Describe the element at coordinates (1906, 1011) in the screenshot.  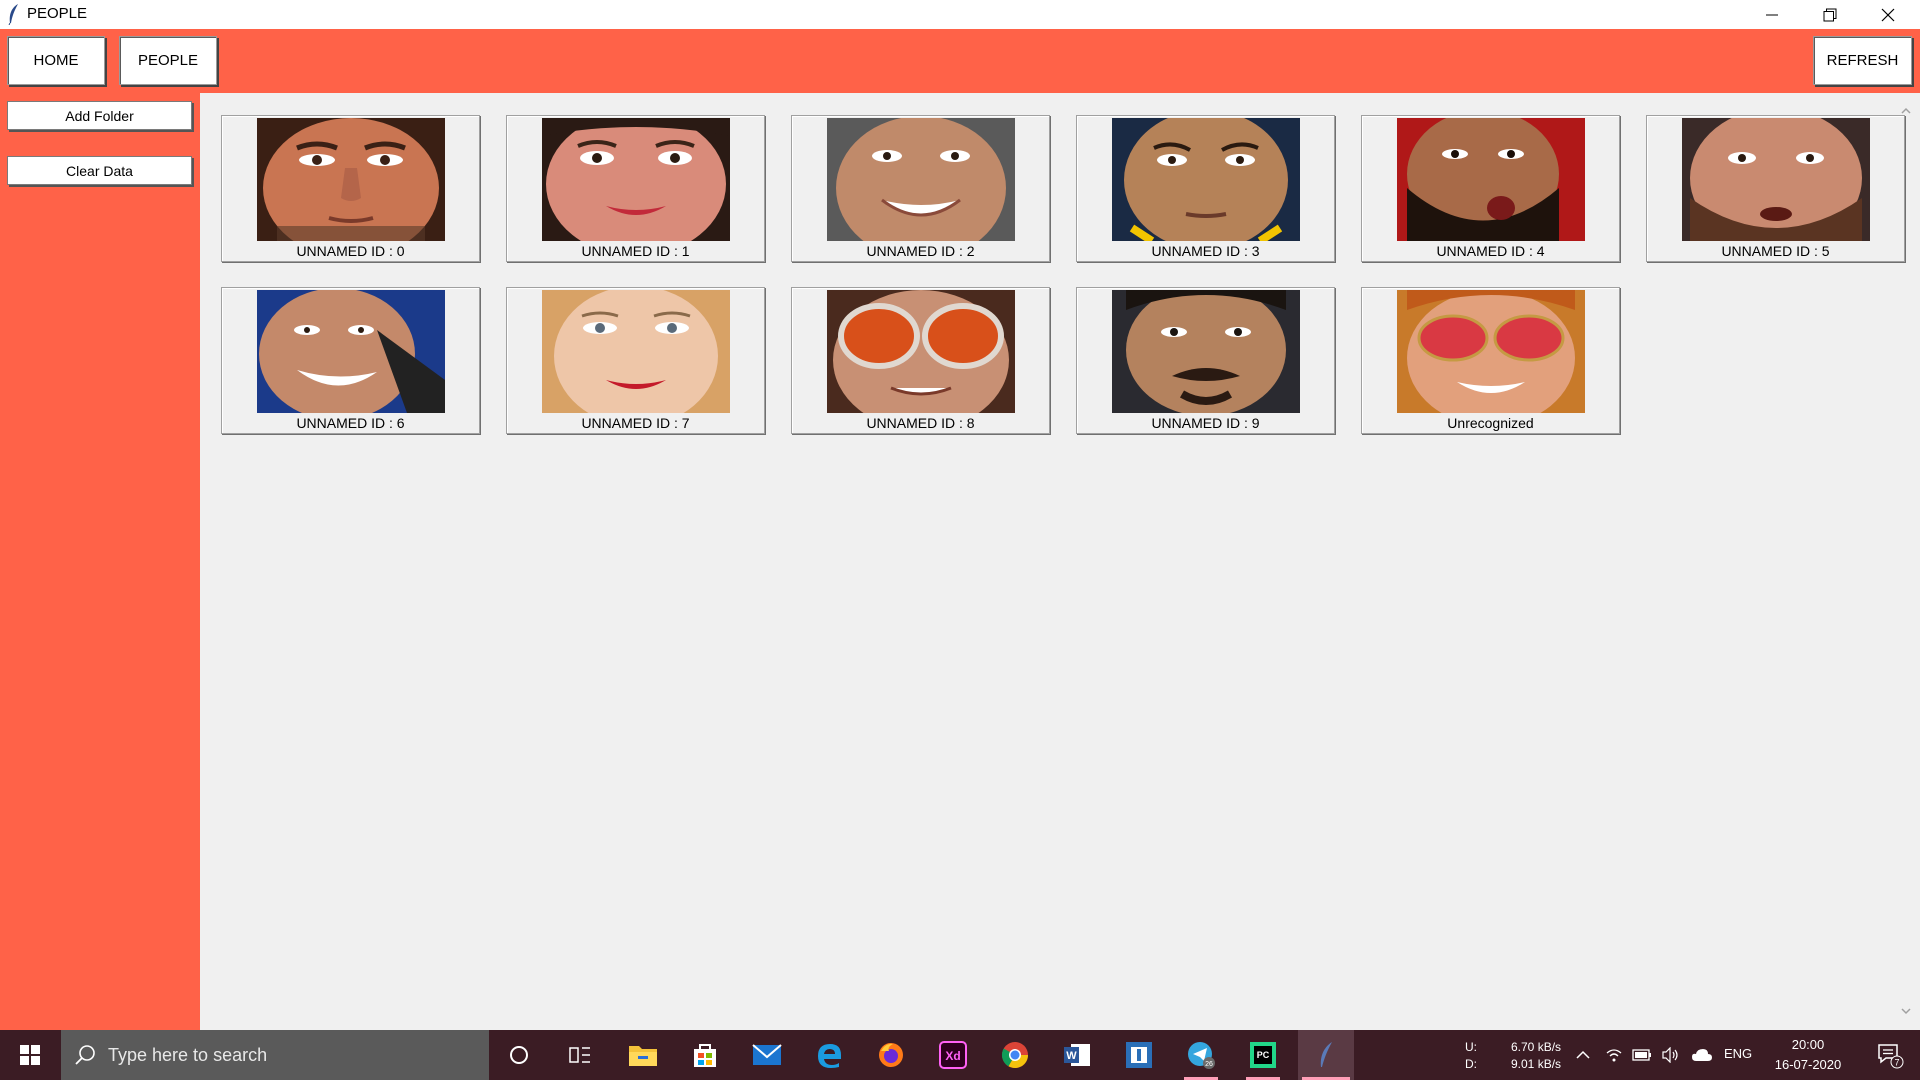
I see `scroll-down-icon` at that location.